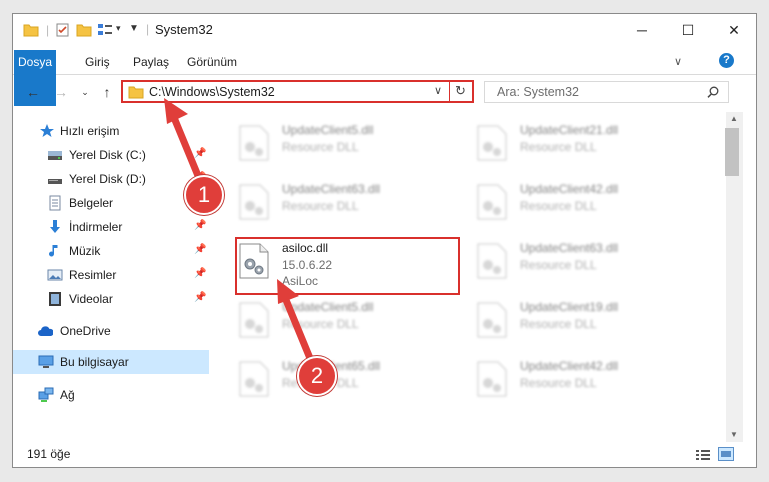 The width and height of the screenshot is (769, 482). Describe the element at coordinates (188, 151) in the screenshot. I see `arrow-1-shaft` at that location.